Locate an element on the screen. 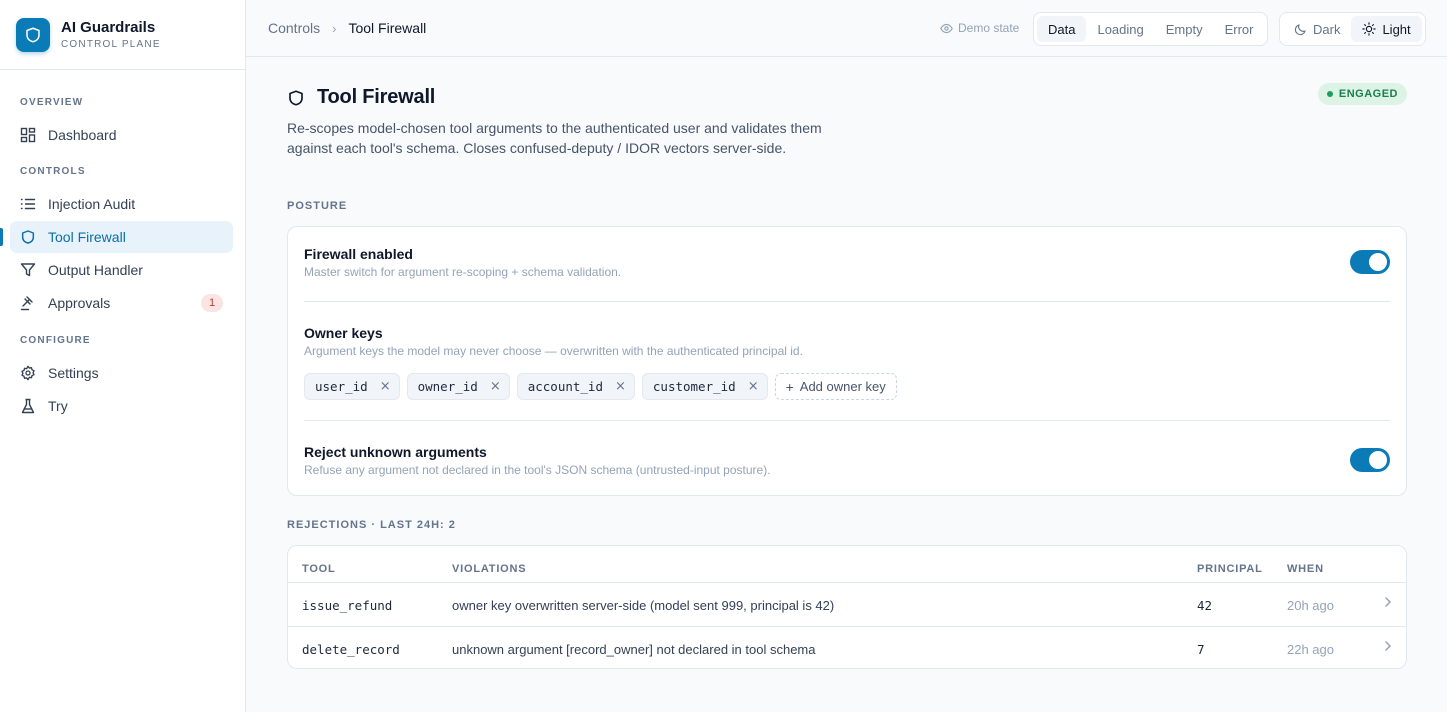 This screenshot has height=712, width=1447. breadcrumb-parent: Controls is located at coordinates (294, 28).